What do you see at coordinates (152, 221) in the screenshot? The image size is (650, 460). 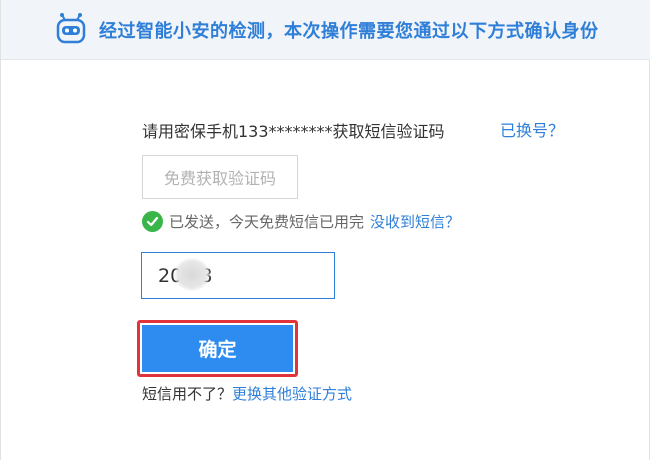 I see `check-circle-icon` at bounding box center [152, 221].